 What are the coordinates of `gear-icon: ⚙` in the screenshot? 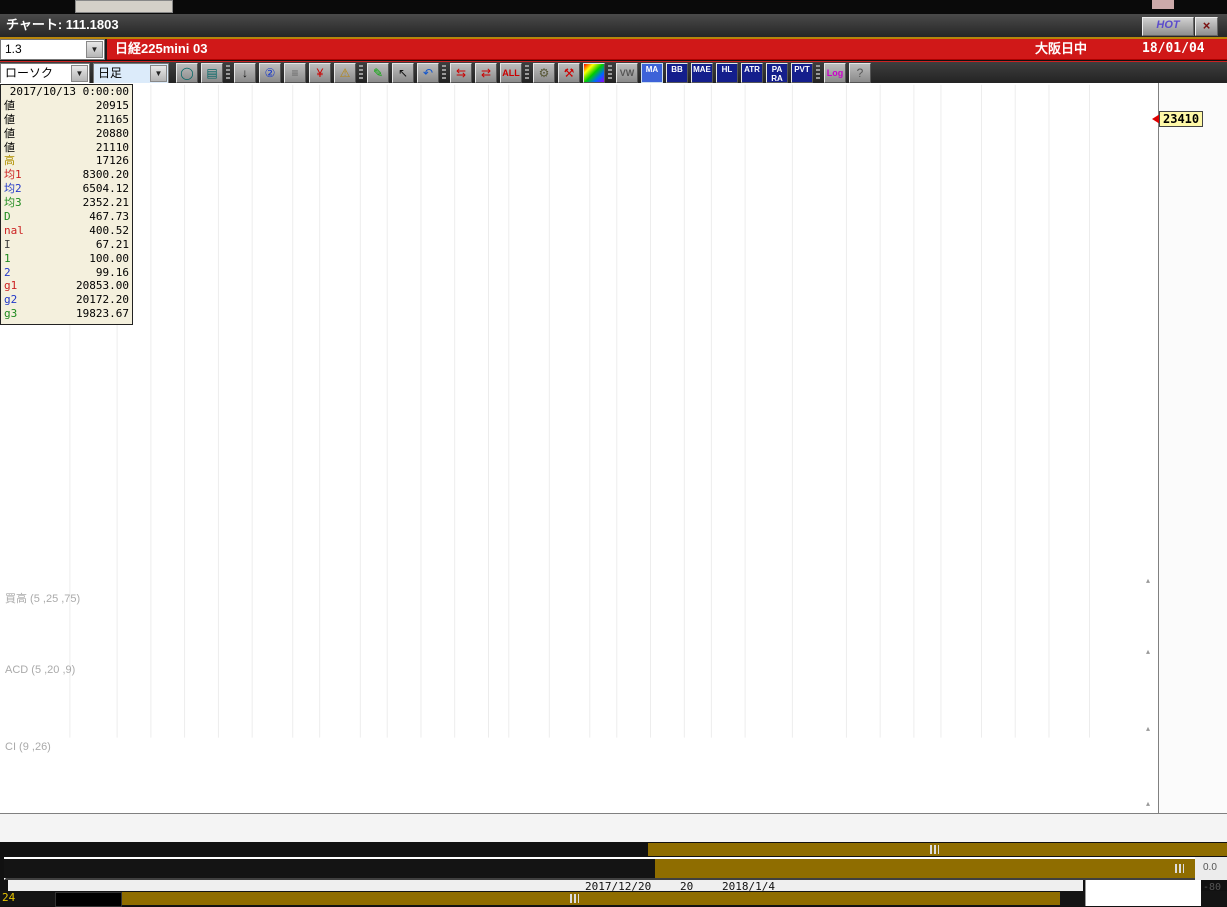 It's located at (544, 73).